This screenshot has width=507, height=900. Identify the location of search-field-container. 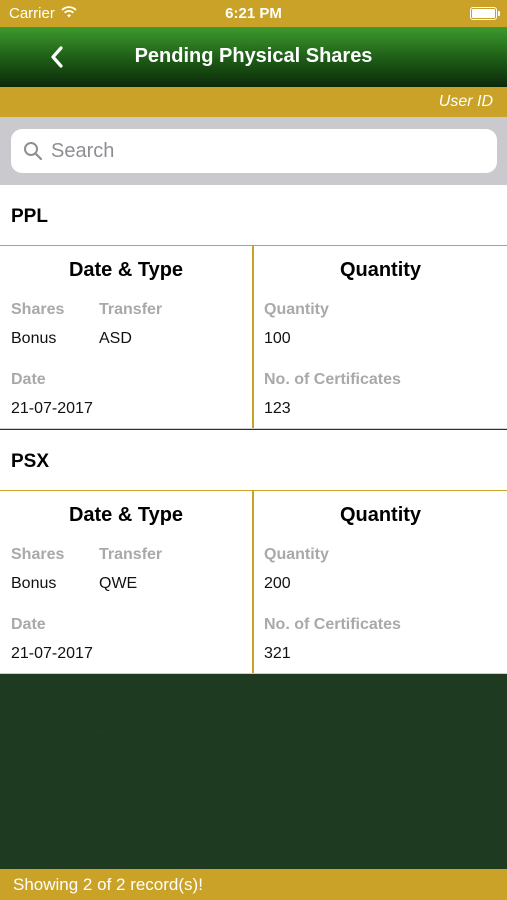
(254, 151).